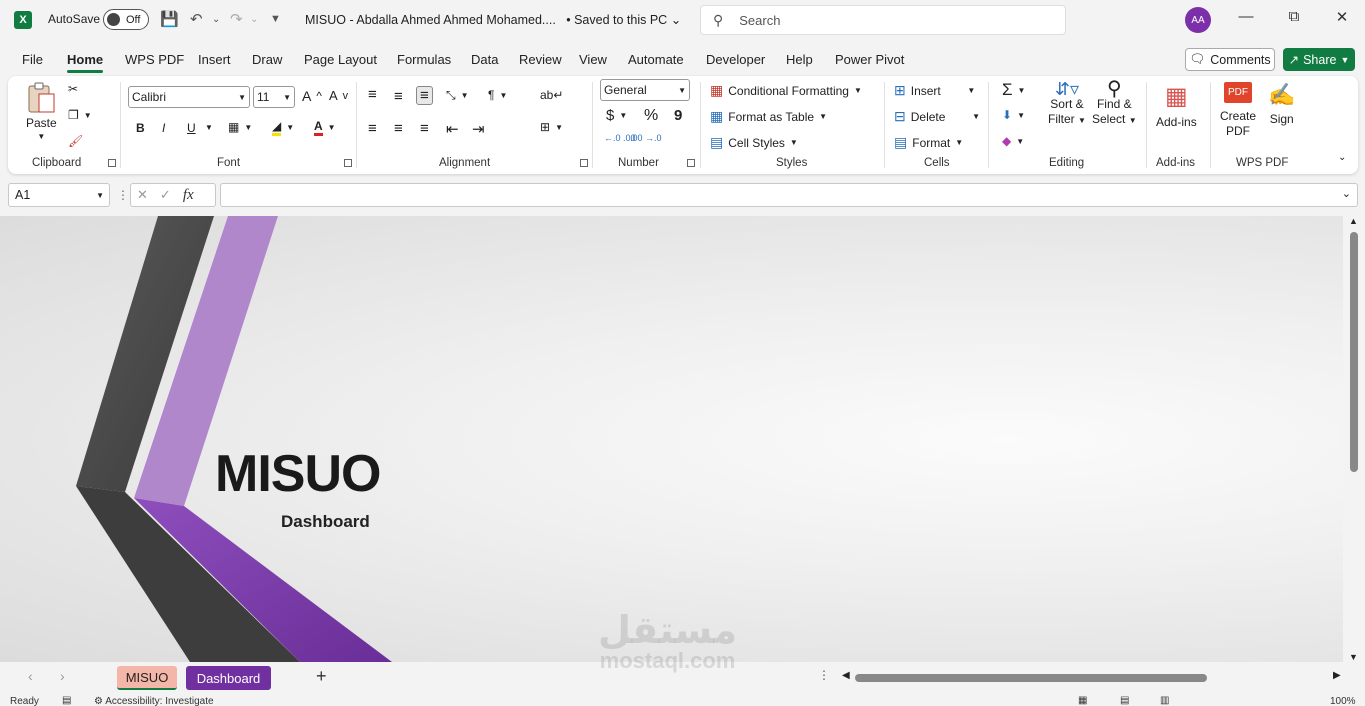 The image size is (1365, 706). I want to click on chevron-down-icon: ▼, so click(209, 127).